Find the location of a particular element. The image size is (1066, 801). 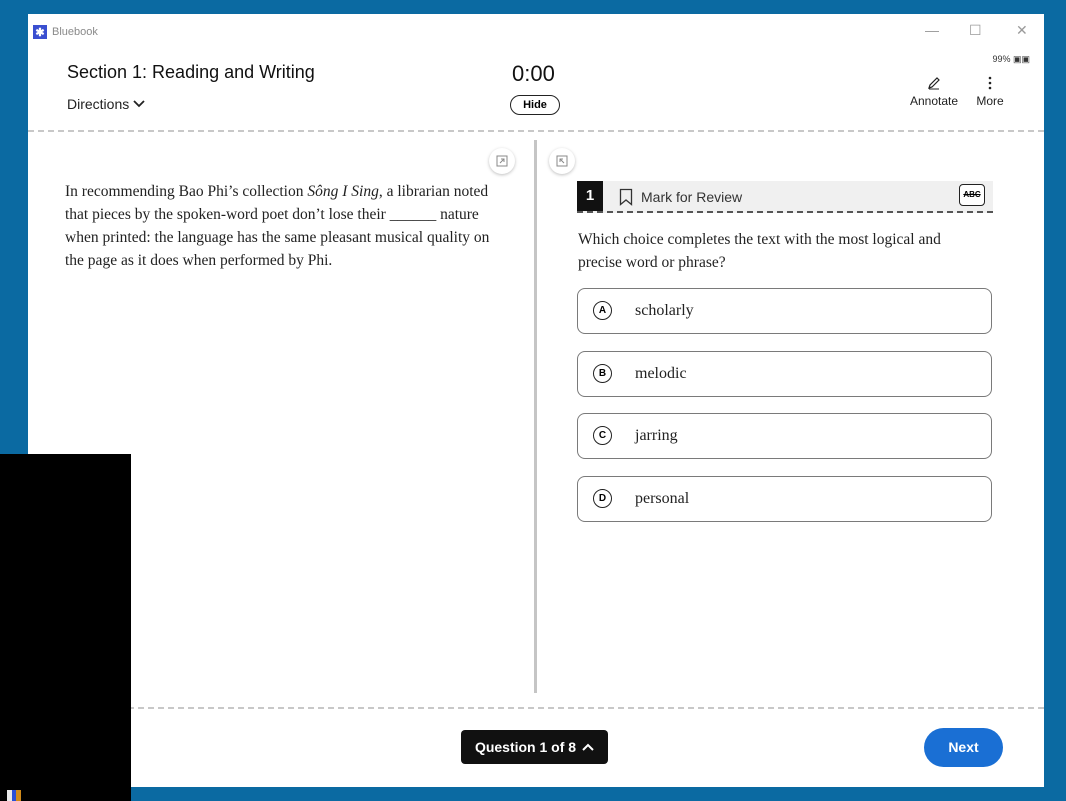

expand-question-icon is located at coordinates (562, 161).